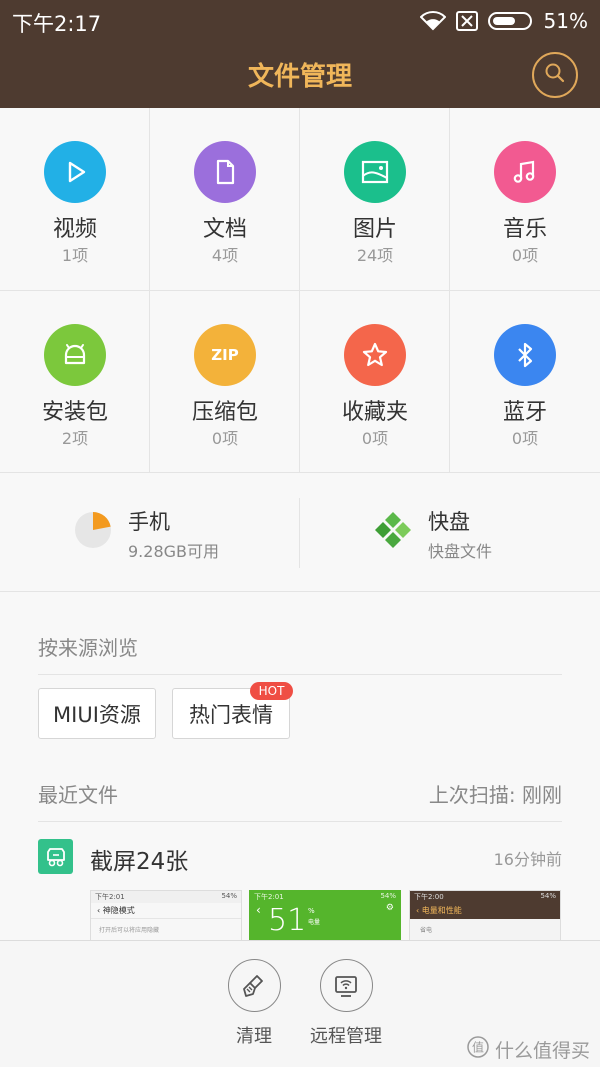  Describe the element at coordinates (460, 551) in the screenshot. I see `storage-desc: 快盘文件` at that location.